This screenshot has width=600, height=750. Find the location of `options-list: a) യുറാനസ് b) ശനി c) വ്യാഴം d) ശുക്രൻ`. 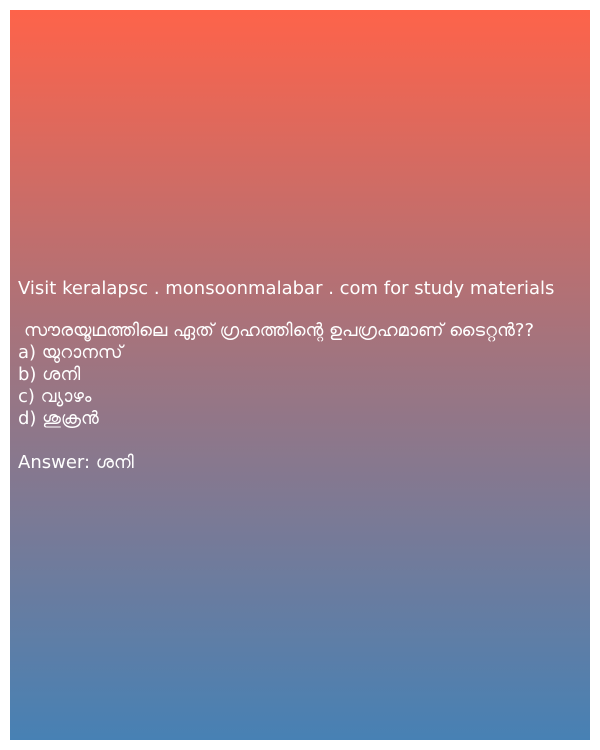

options-list: a) യുറാനസ് b) ശനി c) വ്യാഴം d) ശുക്രൻ is located at coordinates (301, 386).